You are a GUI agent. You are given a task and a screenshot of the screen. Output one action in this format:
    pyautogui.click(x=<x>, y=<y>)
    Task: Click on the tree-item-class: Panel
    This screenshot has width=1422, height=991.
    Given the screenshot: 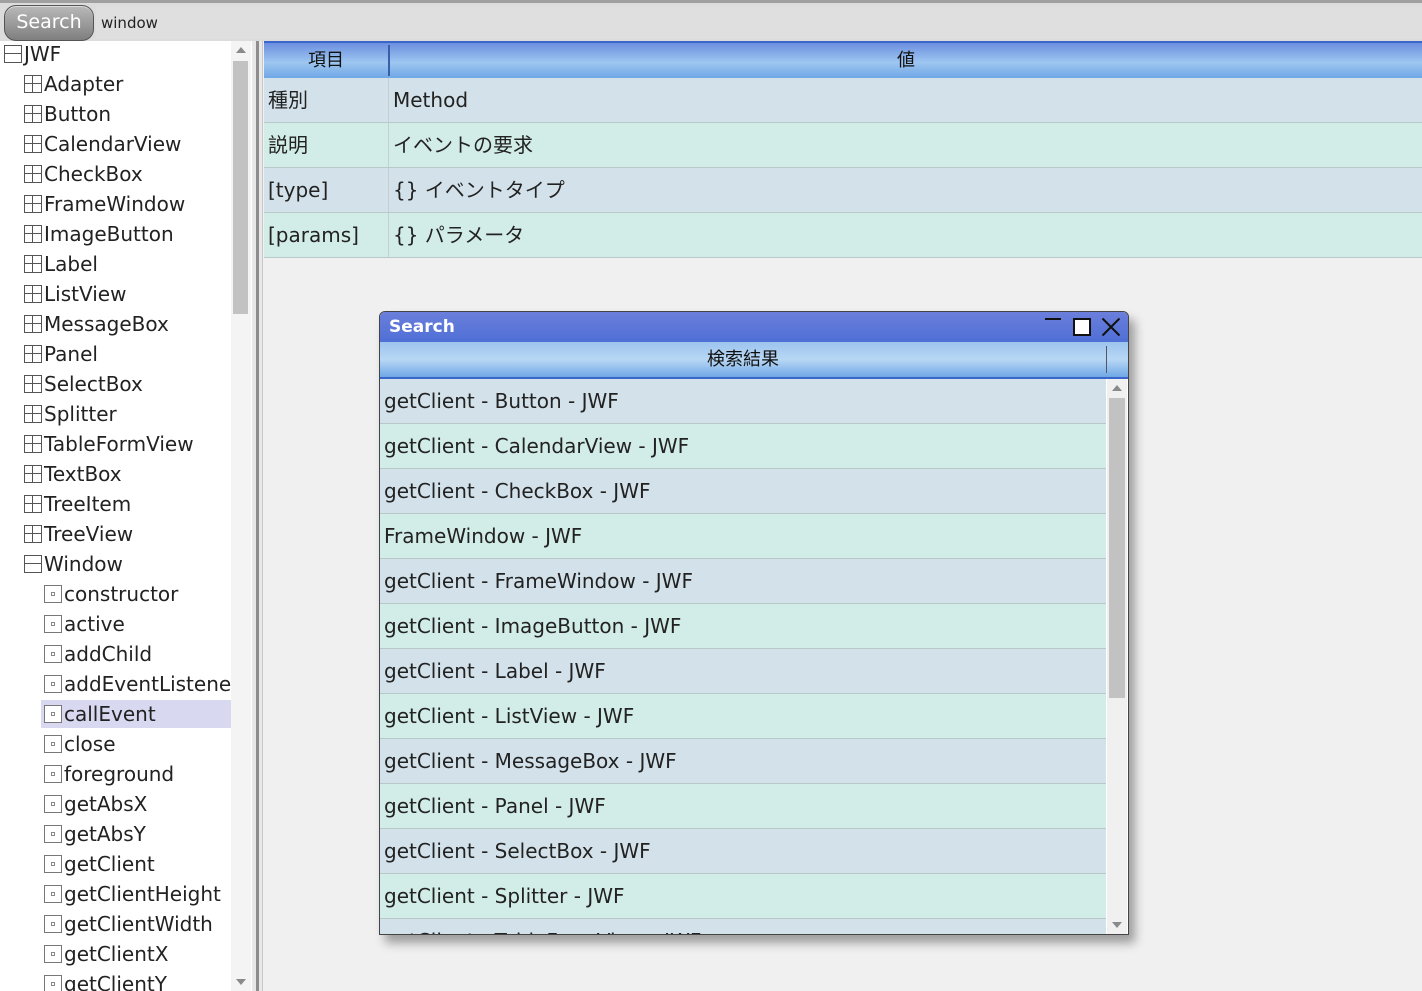 What is the action you would take?
    pyautogui.click(x=63, y=354)
    